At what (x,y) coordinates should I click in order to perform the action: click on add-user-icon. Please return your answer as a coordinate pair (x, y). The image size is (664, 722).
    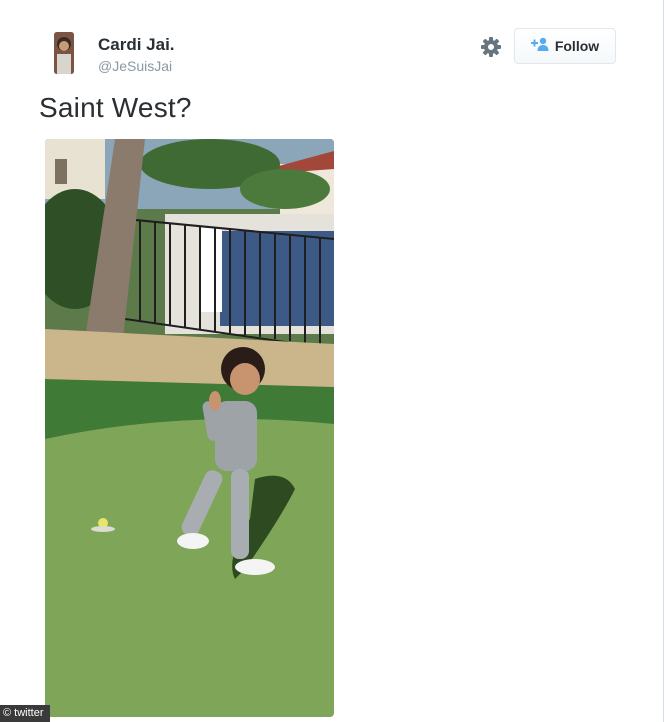
    Looking at the image, I should click on (539, 46).